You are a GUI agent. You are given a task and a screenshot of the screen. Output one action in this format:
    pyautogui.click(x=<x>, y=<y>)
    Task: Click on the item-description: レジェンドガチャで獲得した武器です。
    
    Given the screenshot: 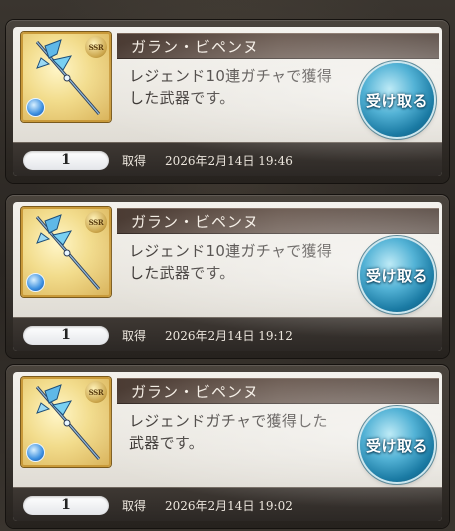 What is the action you would take?
    pyautogui.click(x=228, y=432)
    